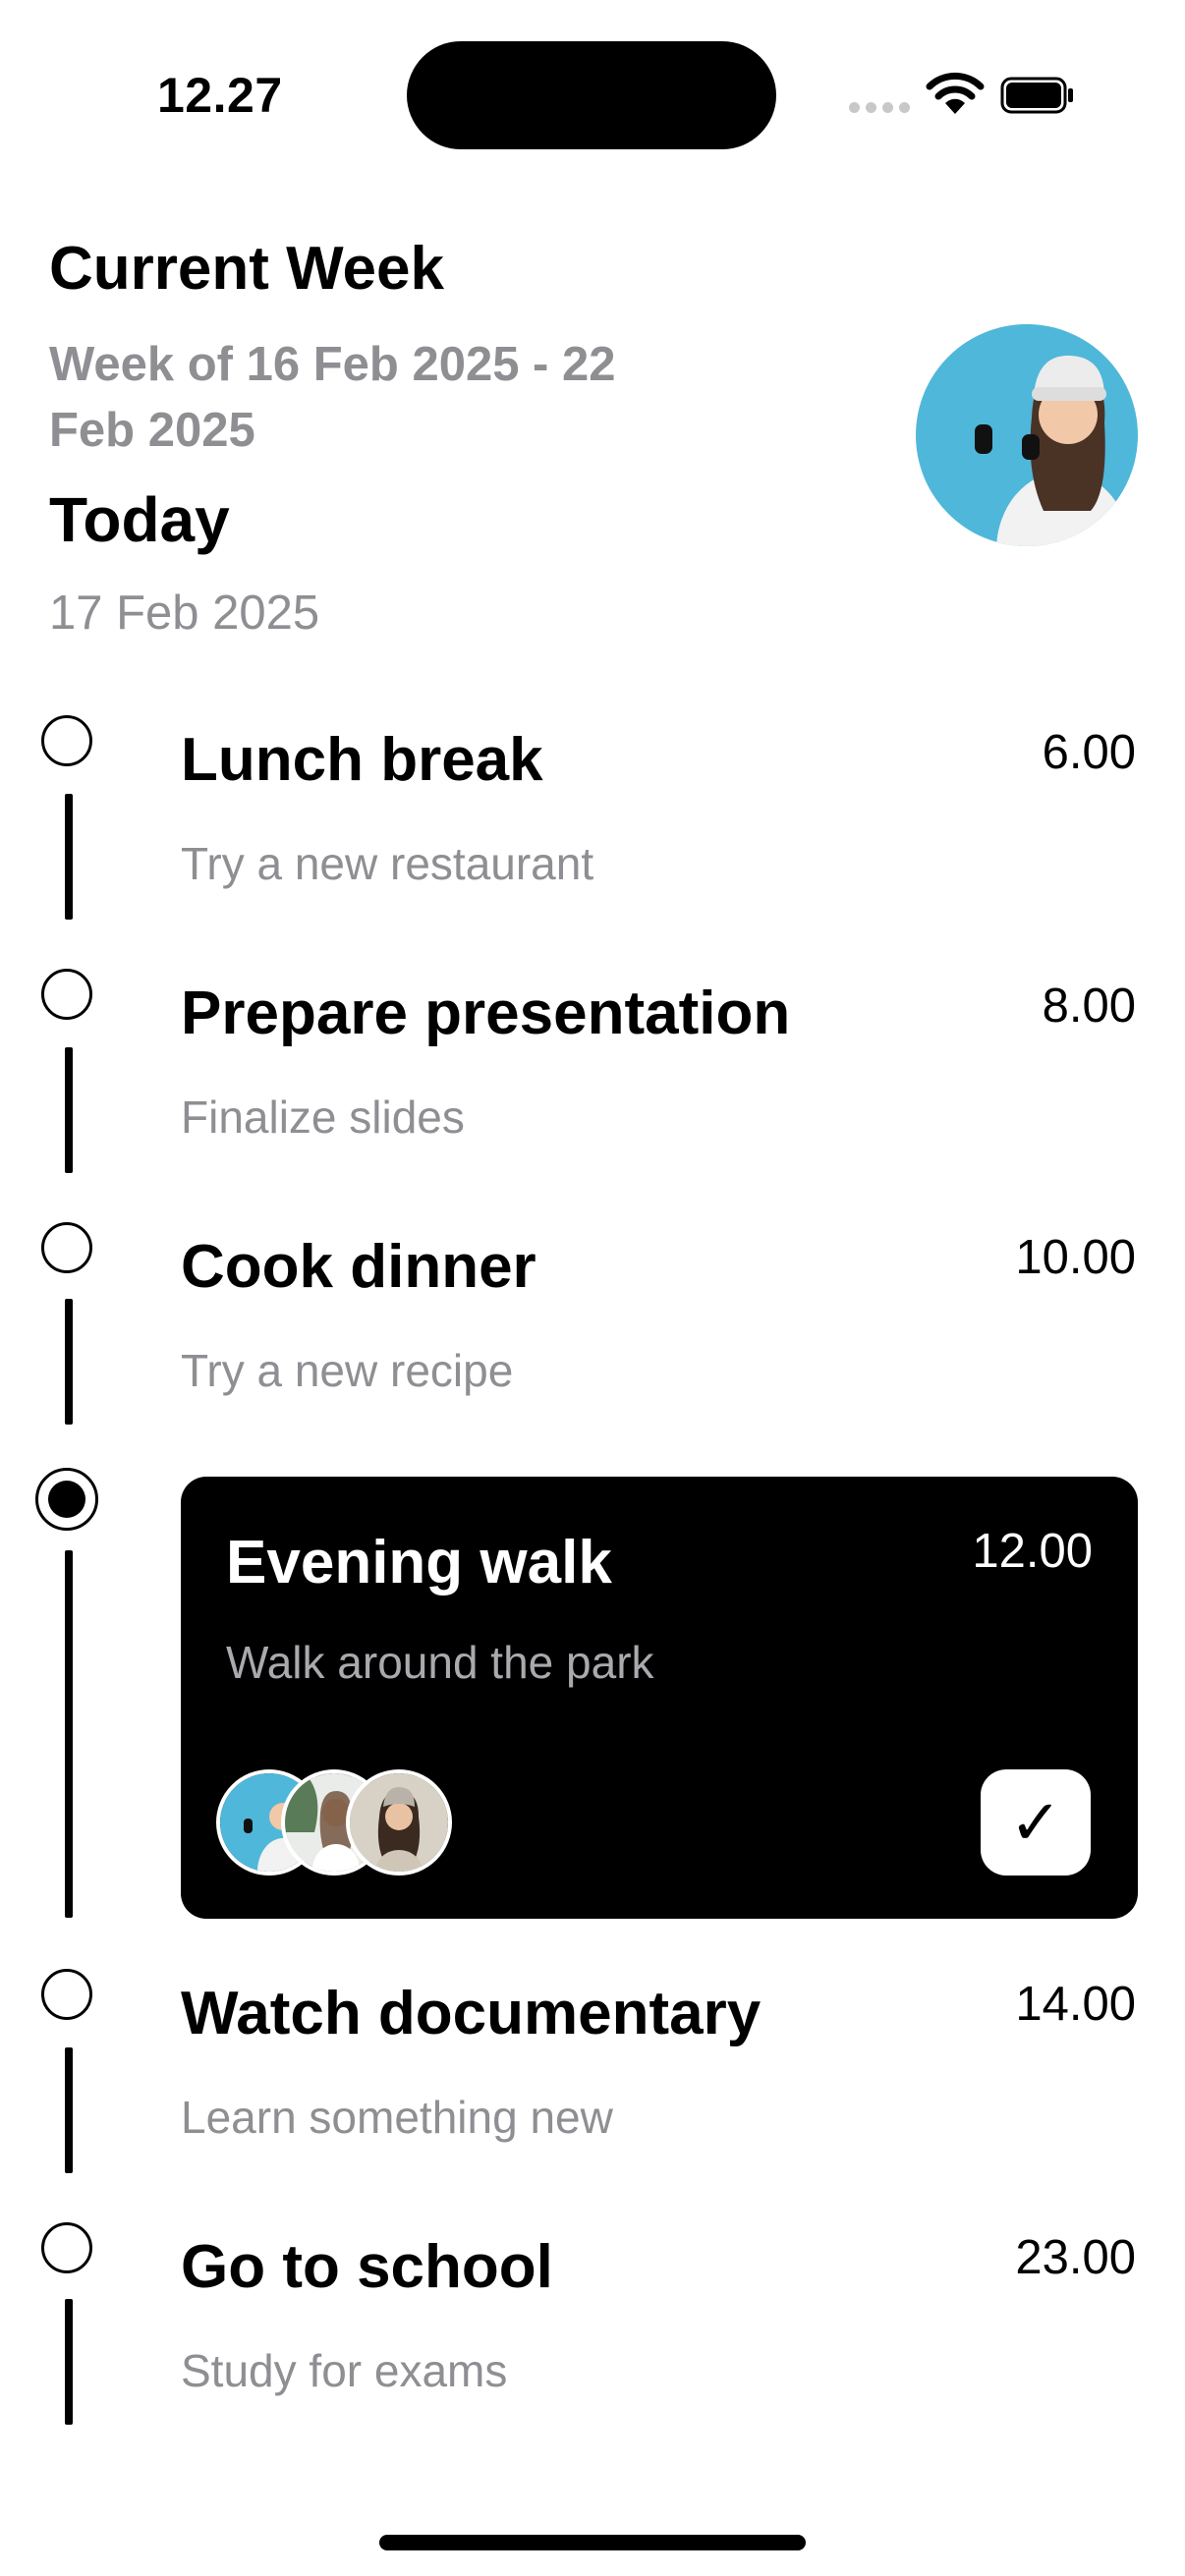 This screenshot has height=2576, width=1185. Describe the element at coordinates (367, 2267) in the screenshot. I see `task-title: Go to school` at that location.